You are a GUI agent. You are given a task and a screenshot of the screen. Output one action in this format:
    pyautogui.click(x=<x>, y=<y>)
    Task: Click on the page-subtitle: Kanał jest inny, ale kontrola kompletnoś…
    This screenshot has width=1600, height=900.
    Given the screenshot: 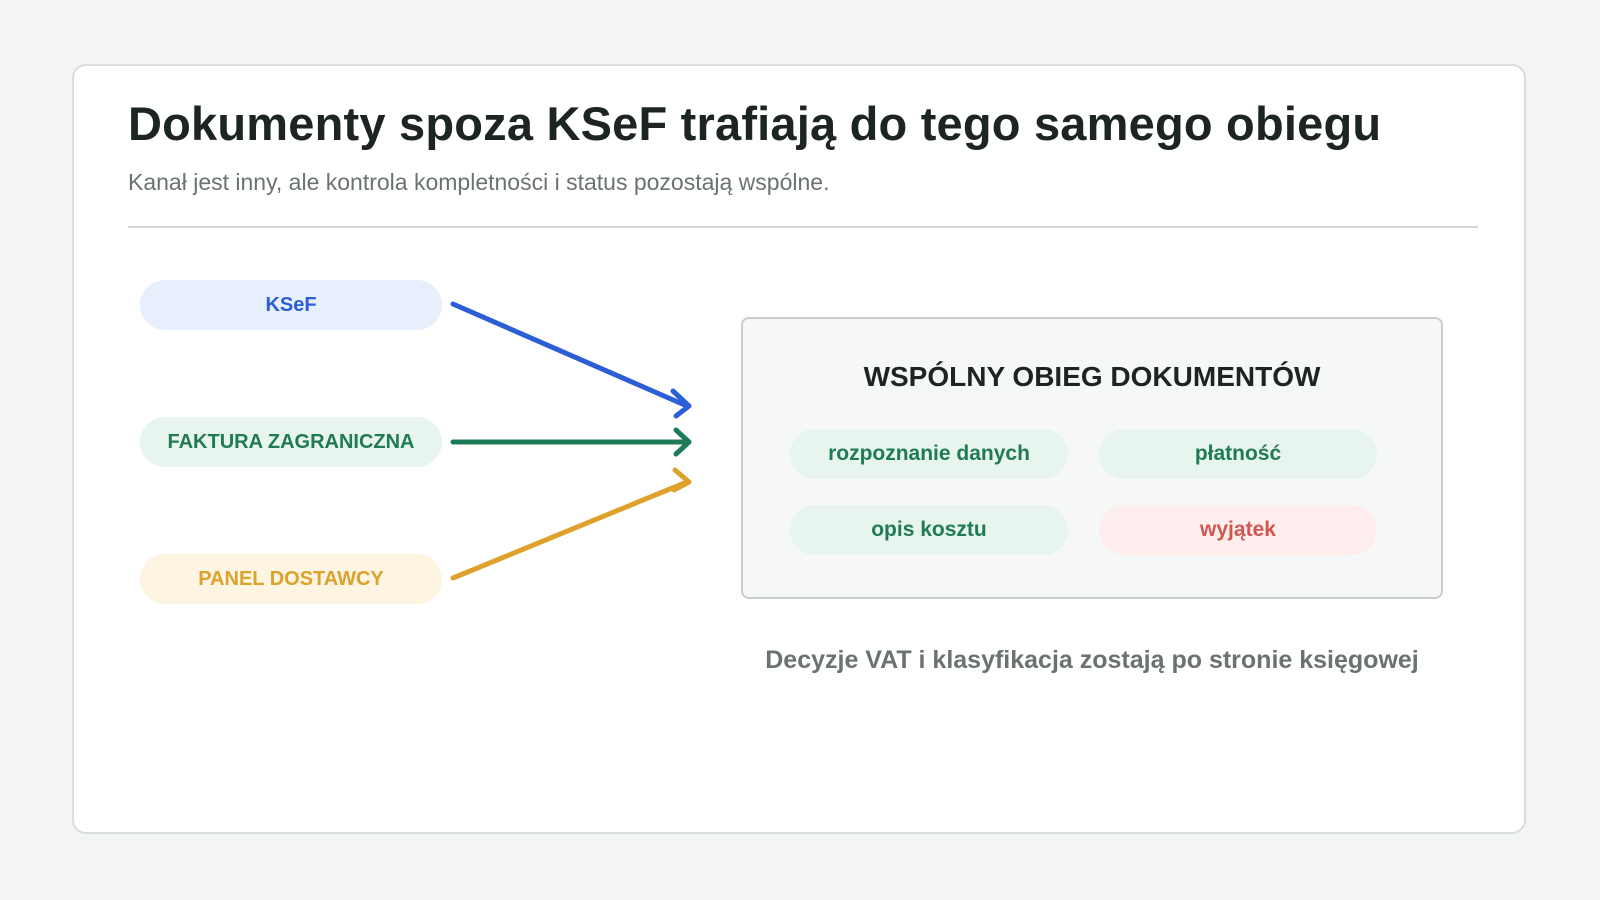 What is the action you would take?
    pyautogui.click(x=479, y=182)
    